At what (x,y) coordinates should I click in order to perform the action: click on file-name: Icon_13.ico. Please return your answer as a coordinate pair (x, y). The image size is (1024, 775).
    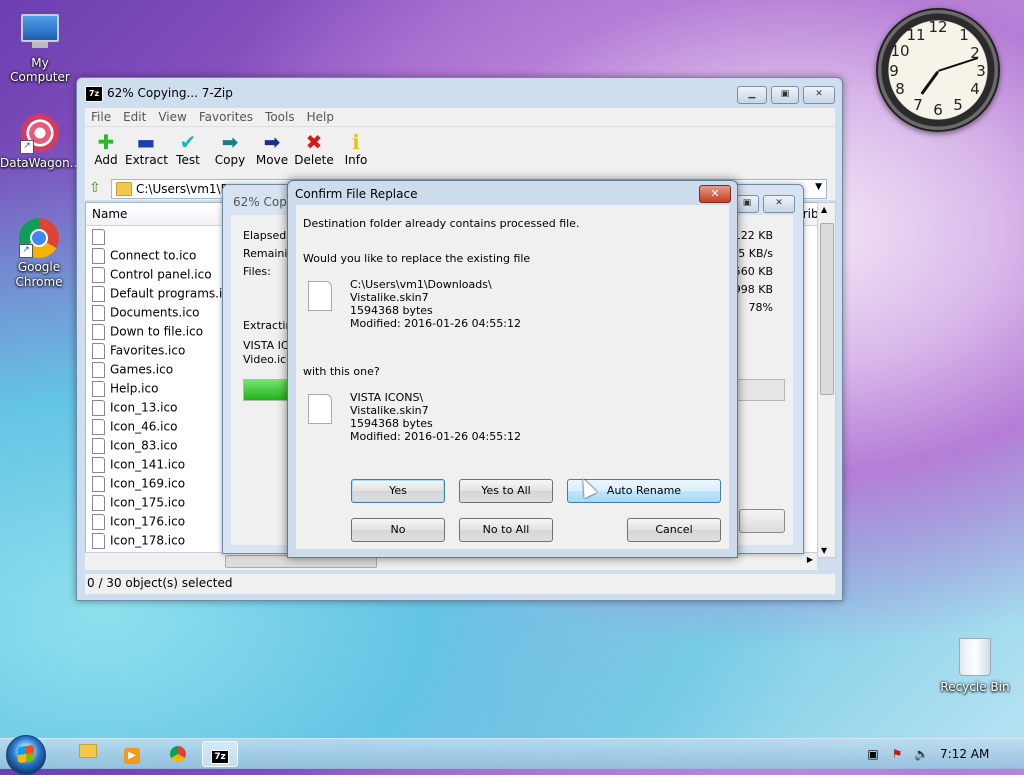
    Looking at the image, I should click on (144, 407).